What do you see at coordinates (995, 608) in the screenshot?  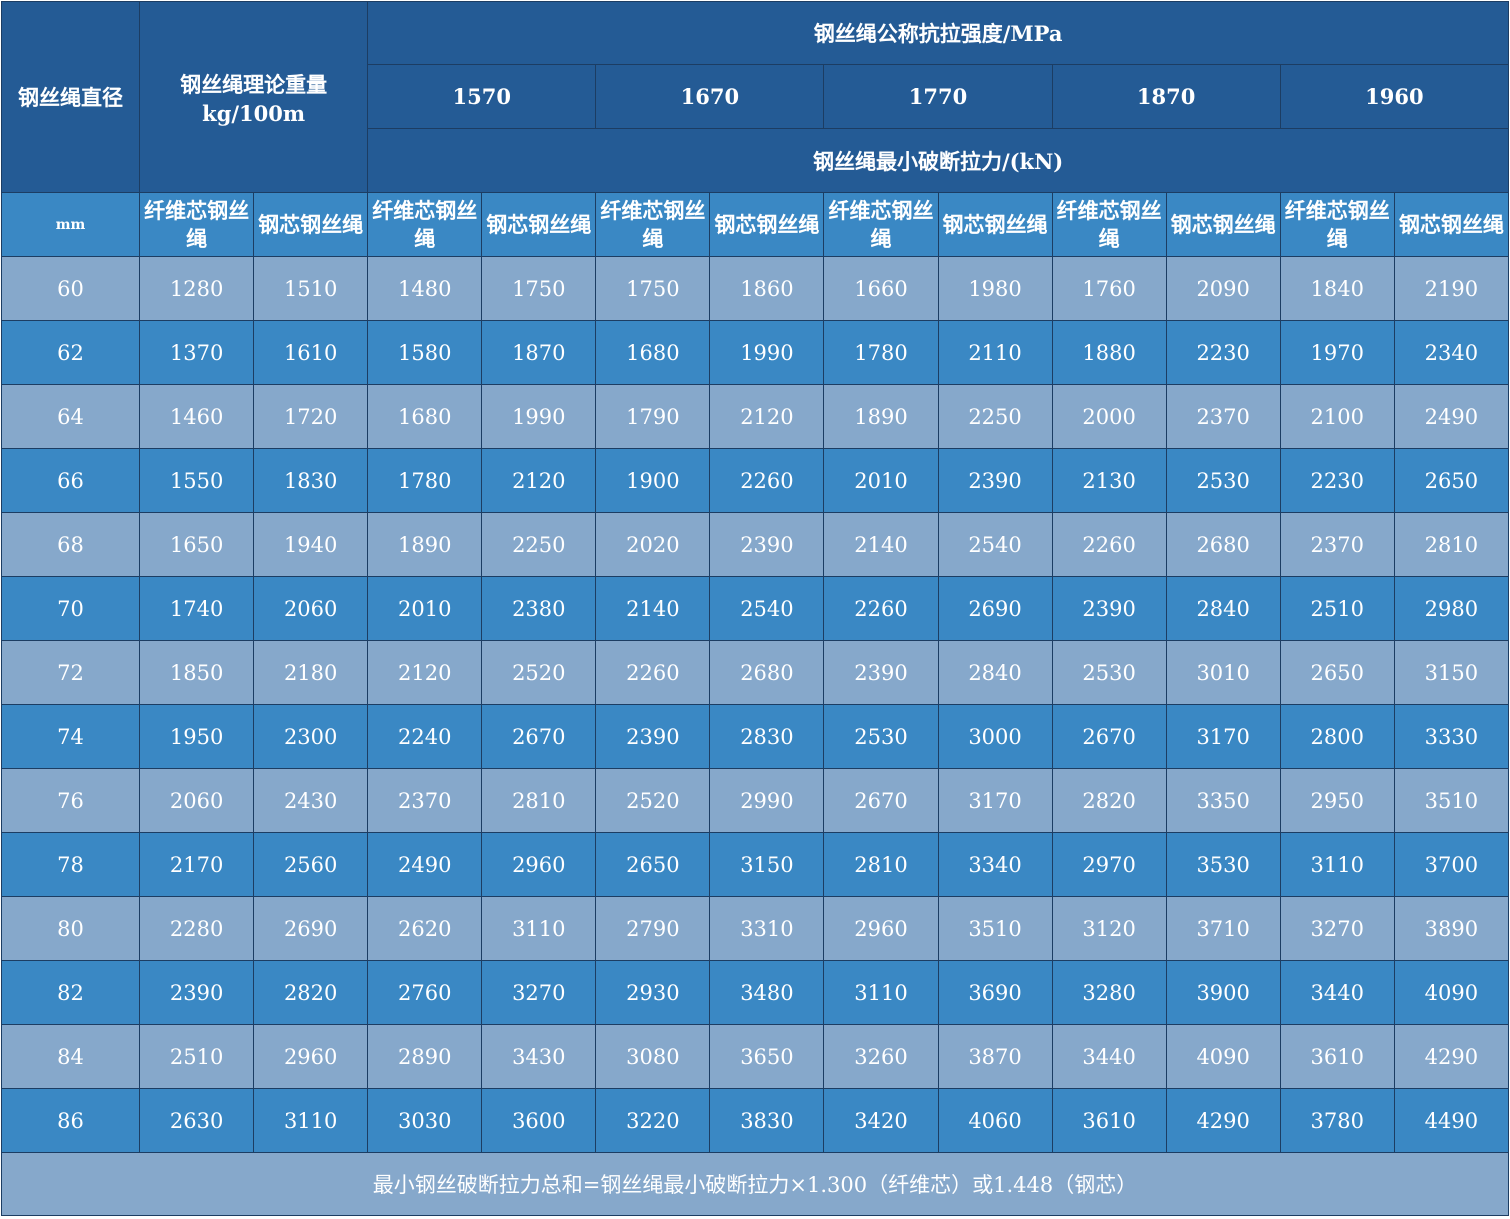 I see `value-cell: 2690` at bounding box center [995, 608].